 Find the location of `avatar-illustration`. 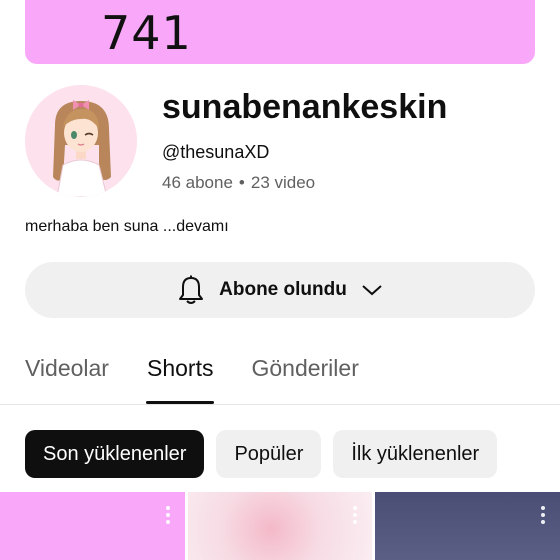

avatar-illustration is located at coordinates (81, 141).